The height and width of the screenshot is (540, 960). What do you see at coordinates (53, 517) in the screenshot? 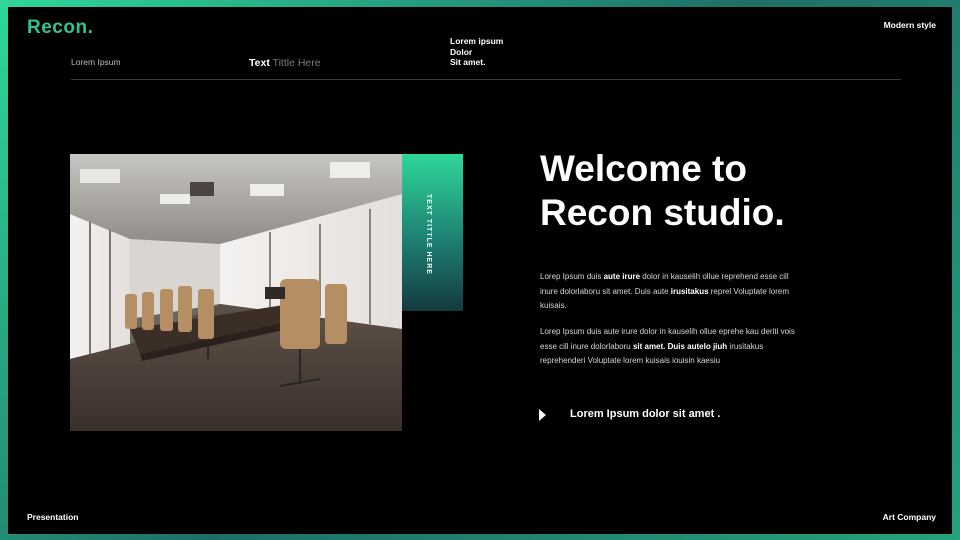
I see `footer-presentation: Presentation` at bounding box center [53, 517].